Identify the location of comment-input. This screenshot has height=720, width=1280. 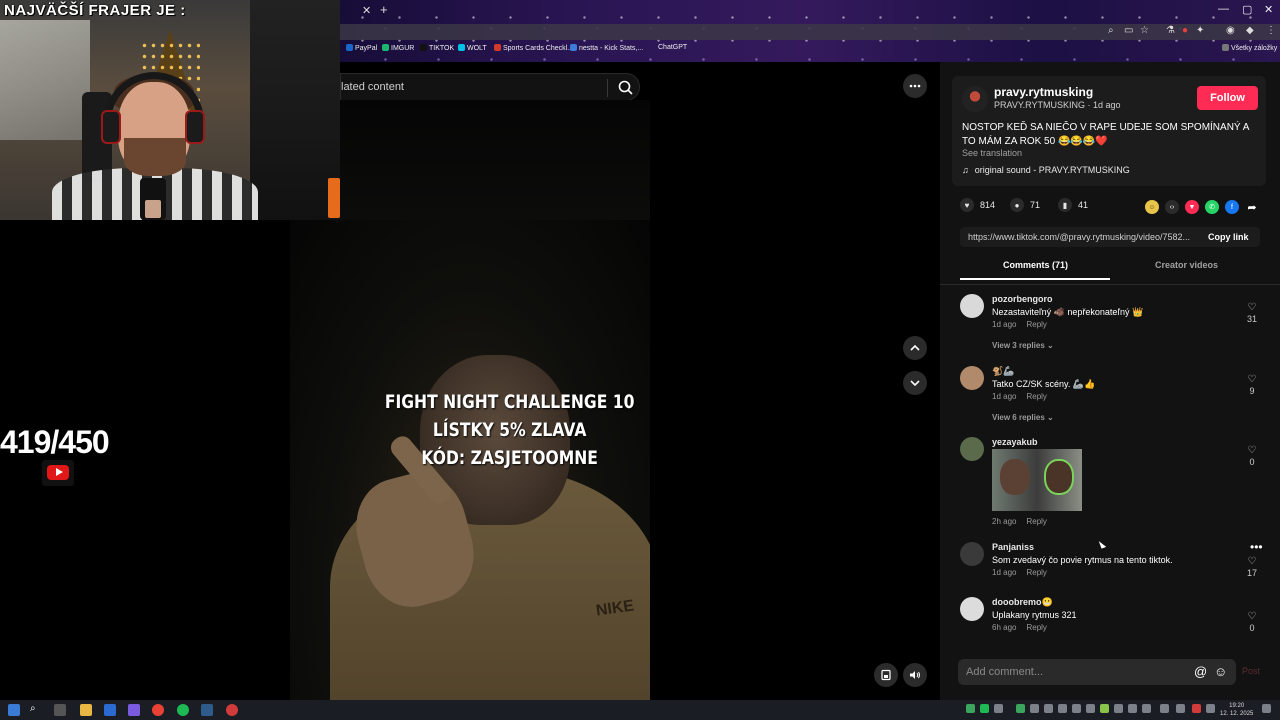
(1073, 672).